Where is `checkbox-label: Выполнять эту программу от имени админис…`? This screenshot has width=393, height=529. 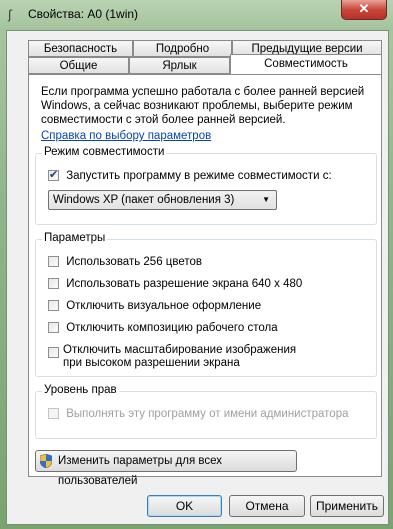
checkbox-label: Выполнять эту программу от имени админис… is located at coordinates (207, 414).